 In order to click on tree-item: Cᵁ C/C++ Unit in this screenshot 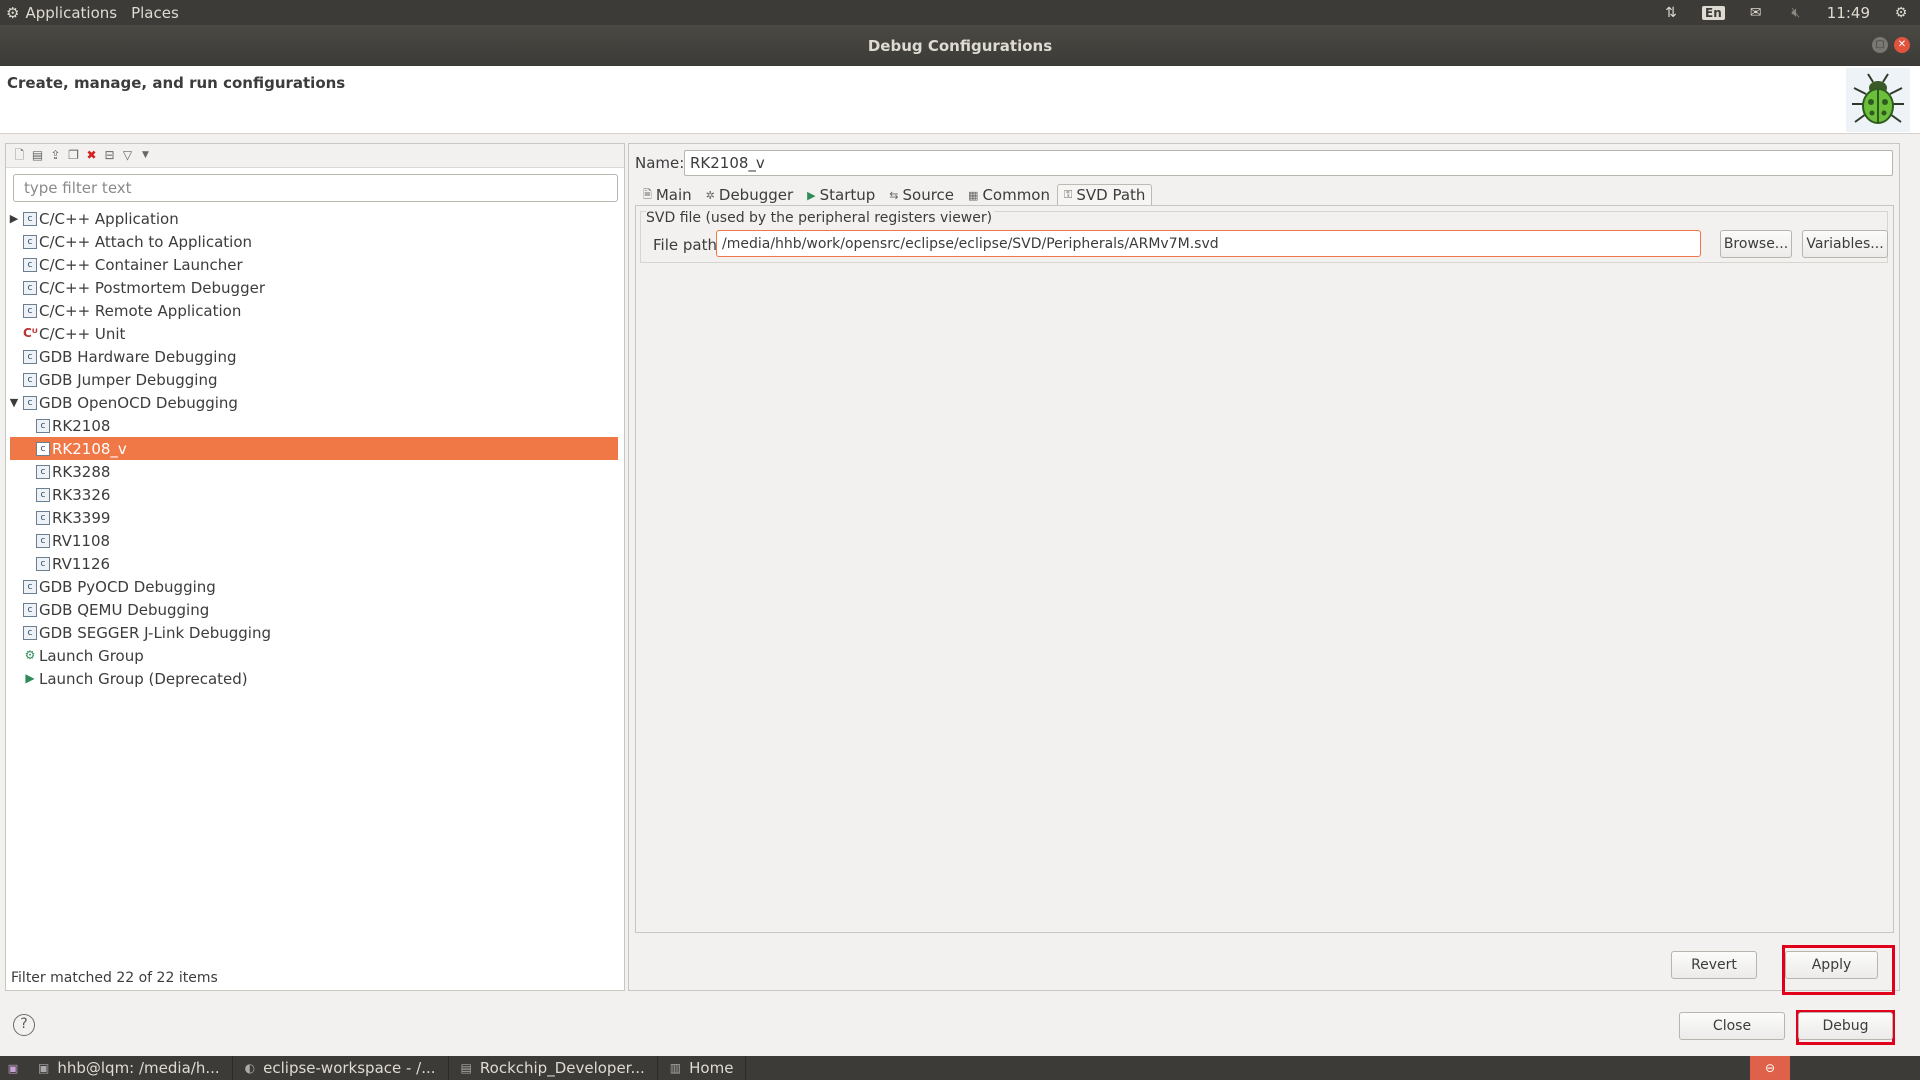, I will do `click(315, 333)`.